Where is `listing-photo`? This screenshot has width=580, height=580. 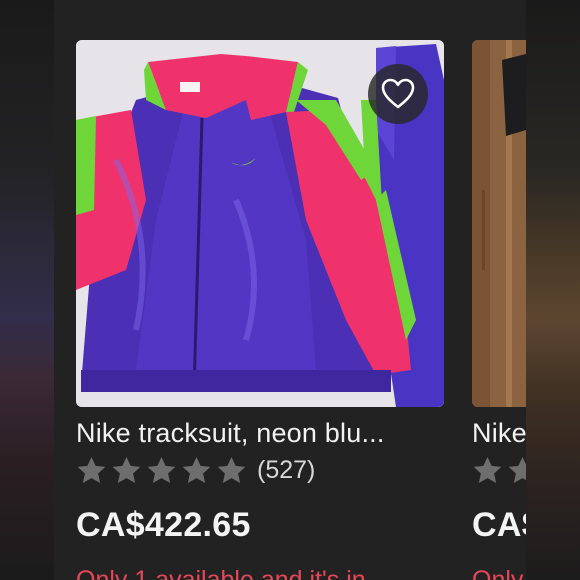 listing-photo is located at coordinates (499, 223).